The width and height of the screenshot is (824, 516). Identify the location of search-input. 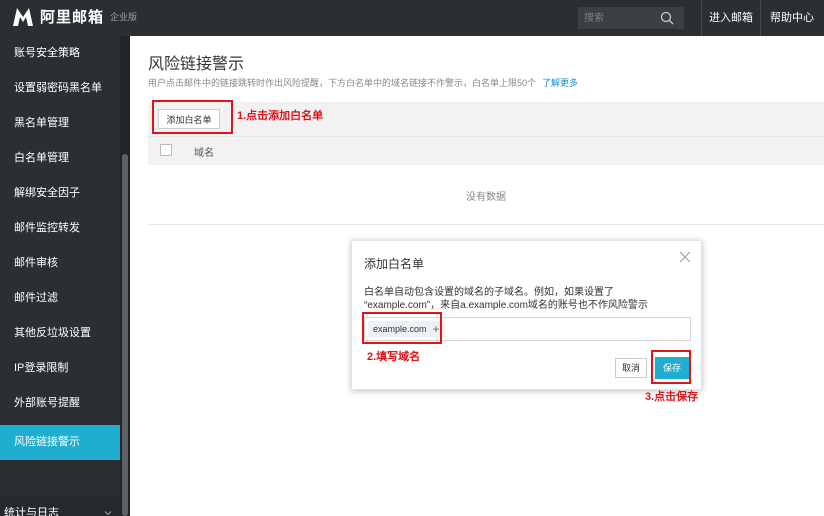
(619, 18).